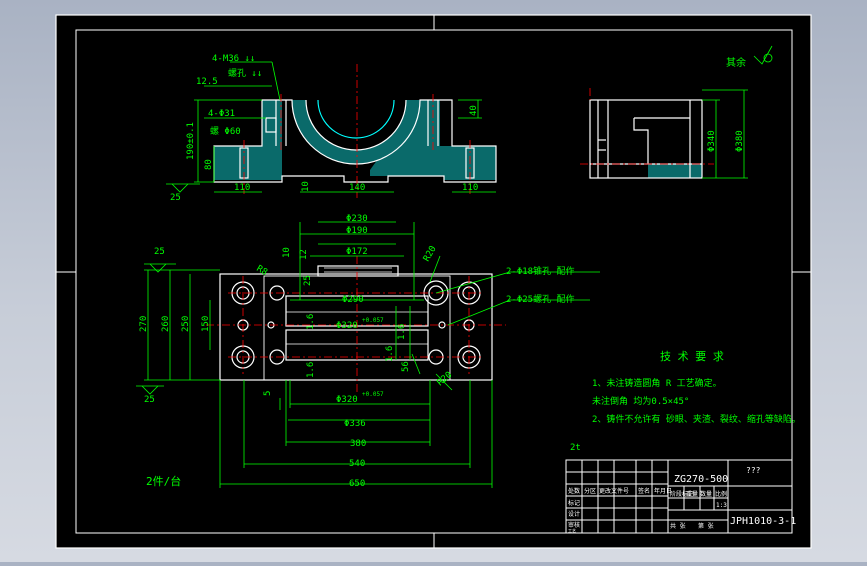  I want to click on roughness-25-left: 25, so click(159, 252).